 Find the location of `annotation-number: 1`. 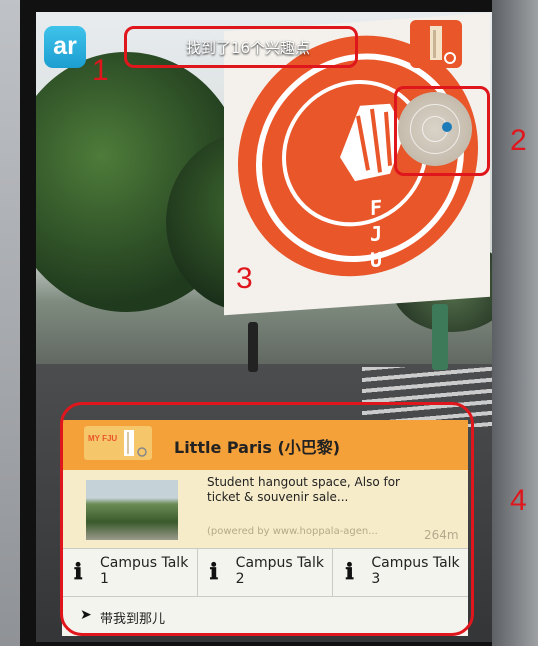

annotation-number: 1 is located at coordinates (100, 70).